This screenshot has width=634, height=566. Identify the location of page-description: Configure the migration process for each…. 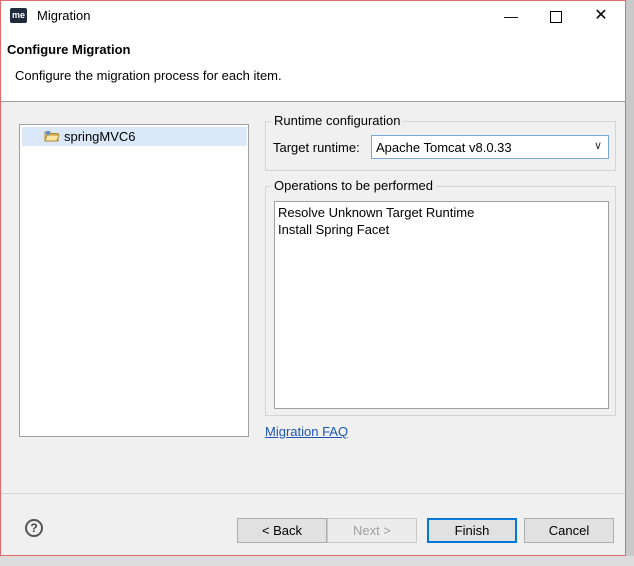
(148, 75).